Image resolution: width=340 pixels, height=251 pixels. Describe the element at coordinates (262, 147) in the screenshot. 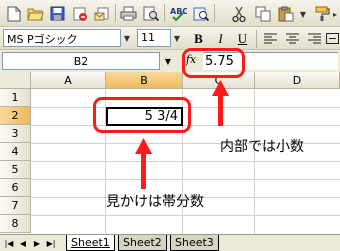

I see `internal-value-note: 内部では小数` at that location.